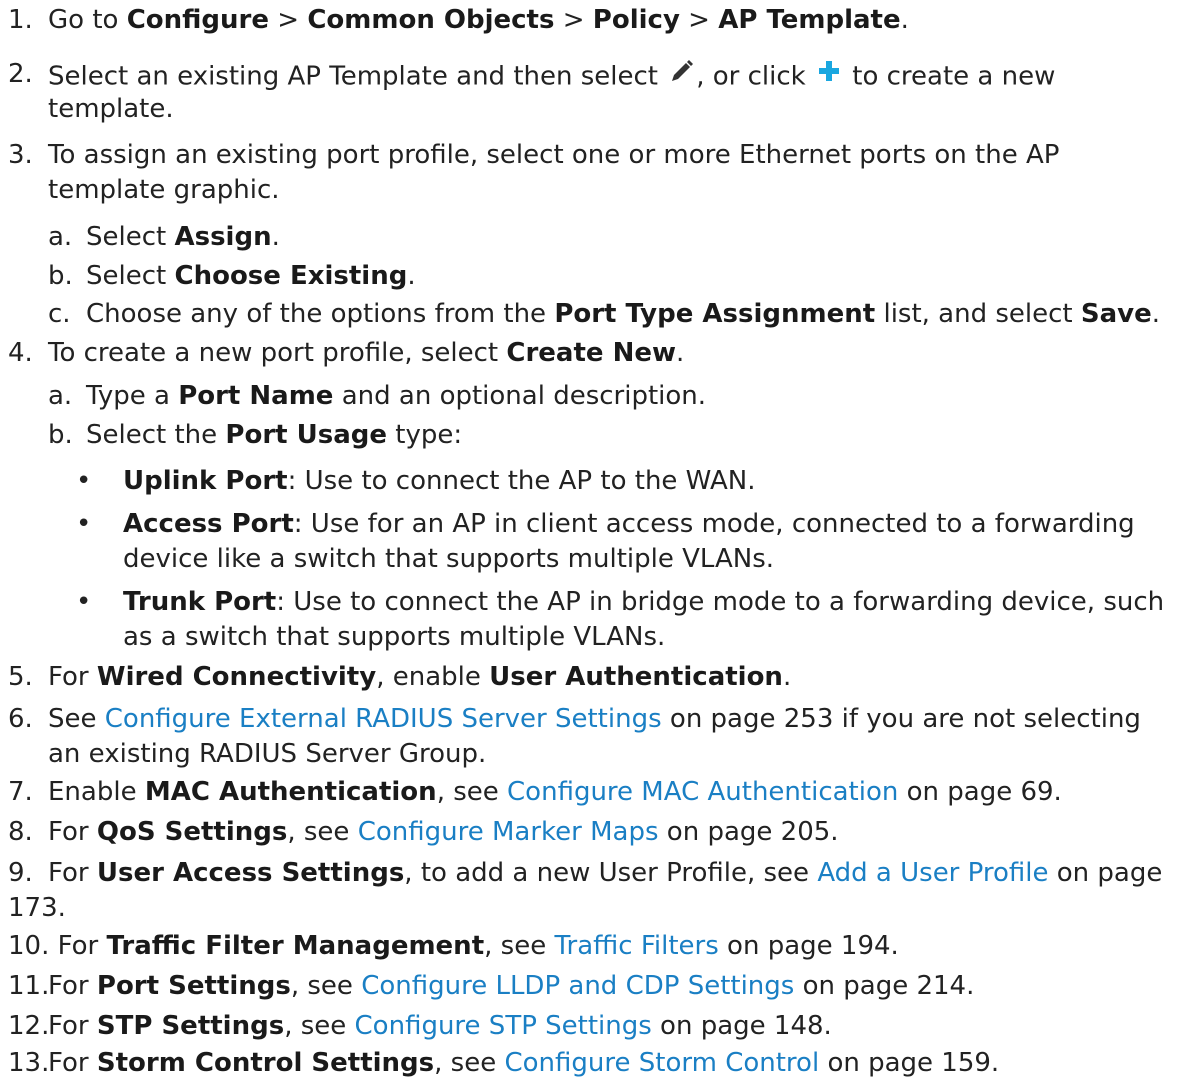 This screenshot has height=1081, width=1189. I want to click on ui-term: Save, so click(1116, 314).